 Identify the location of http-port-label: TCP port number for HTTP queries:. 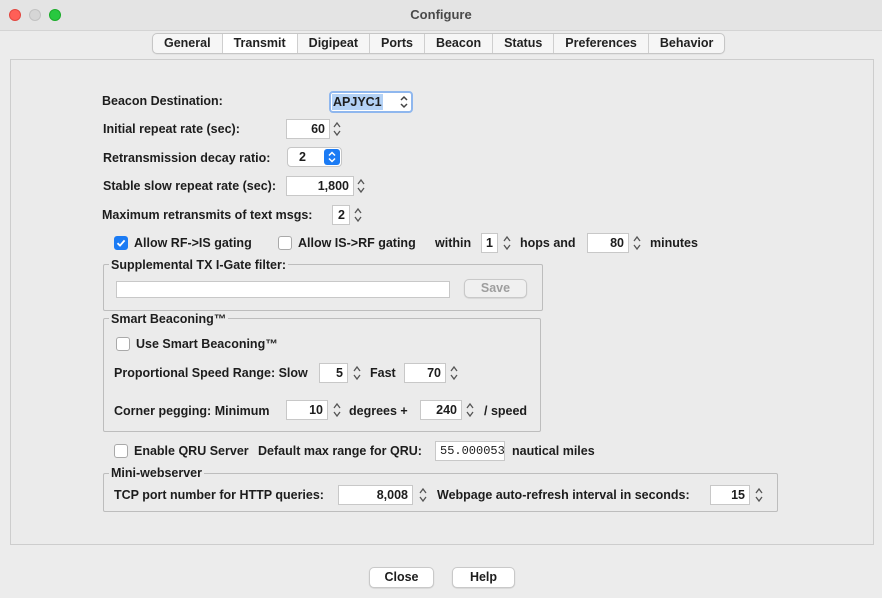
(219, 495).